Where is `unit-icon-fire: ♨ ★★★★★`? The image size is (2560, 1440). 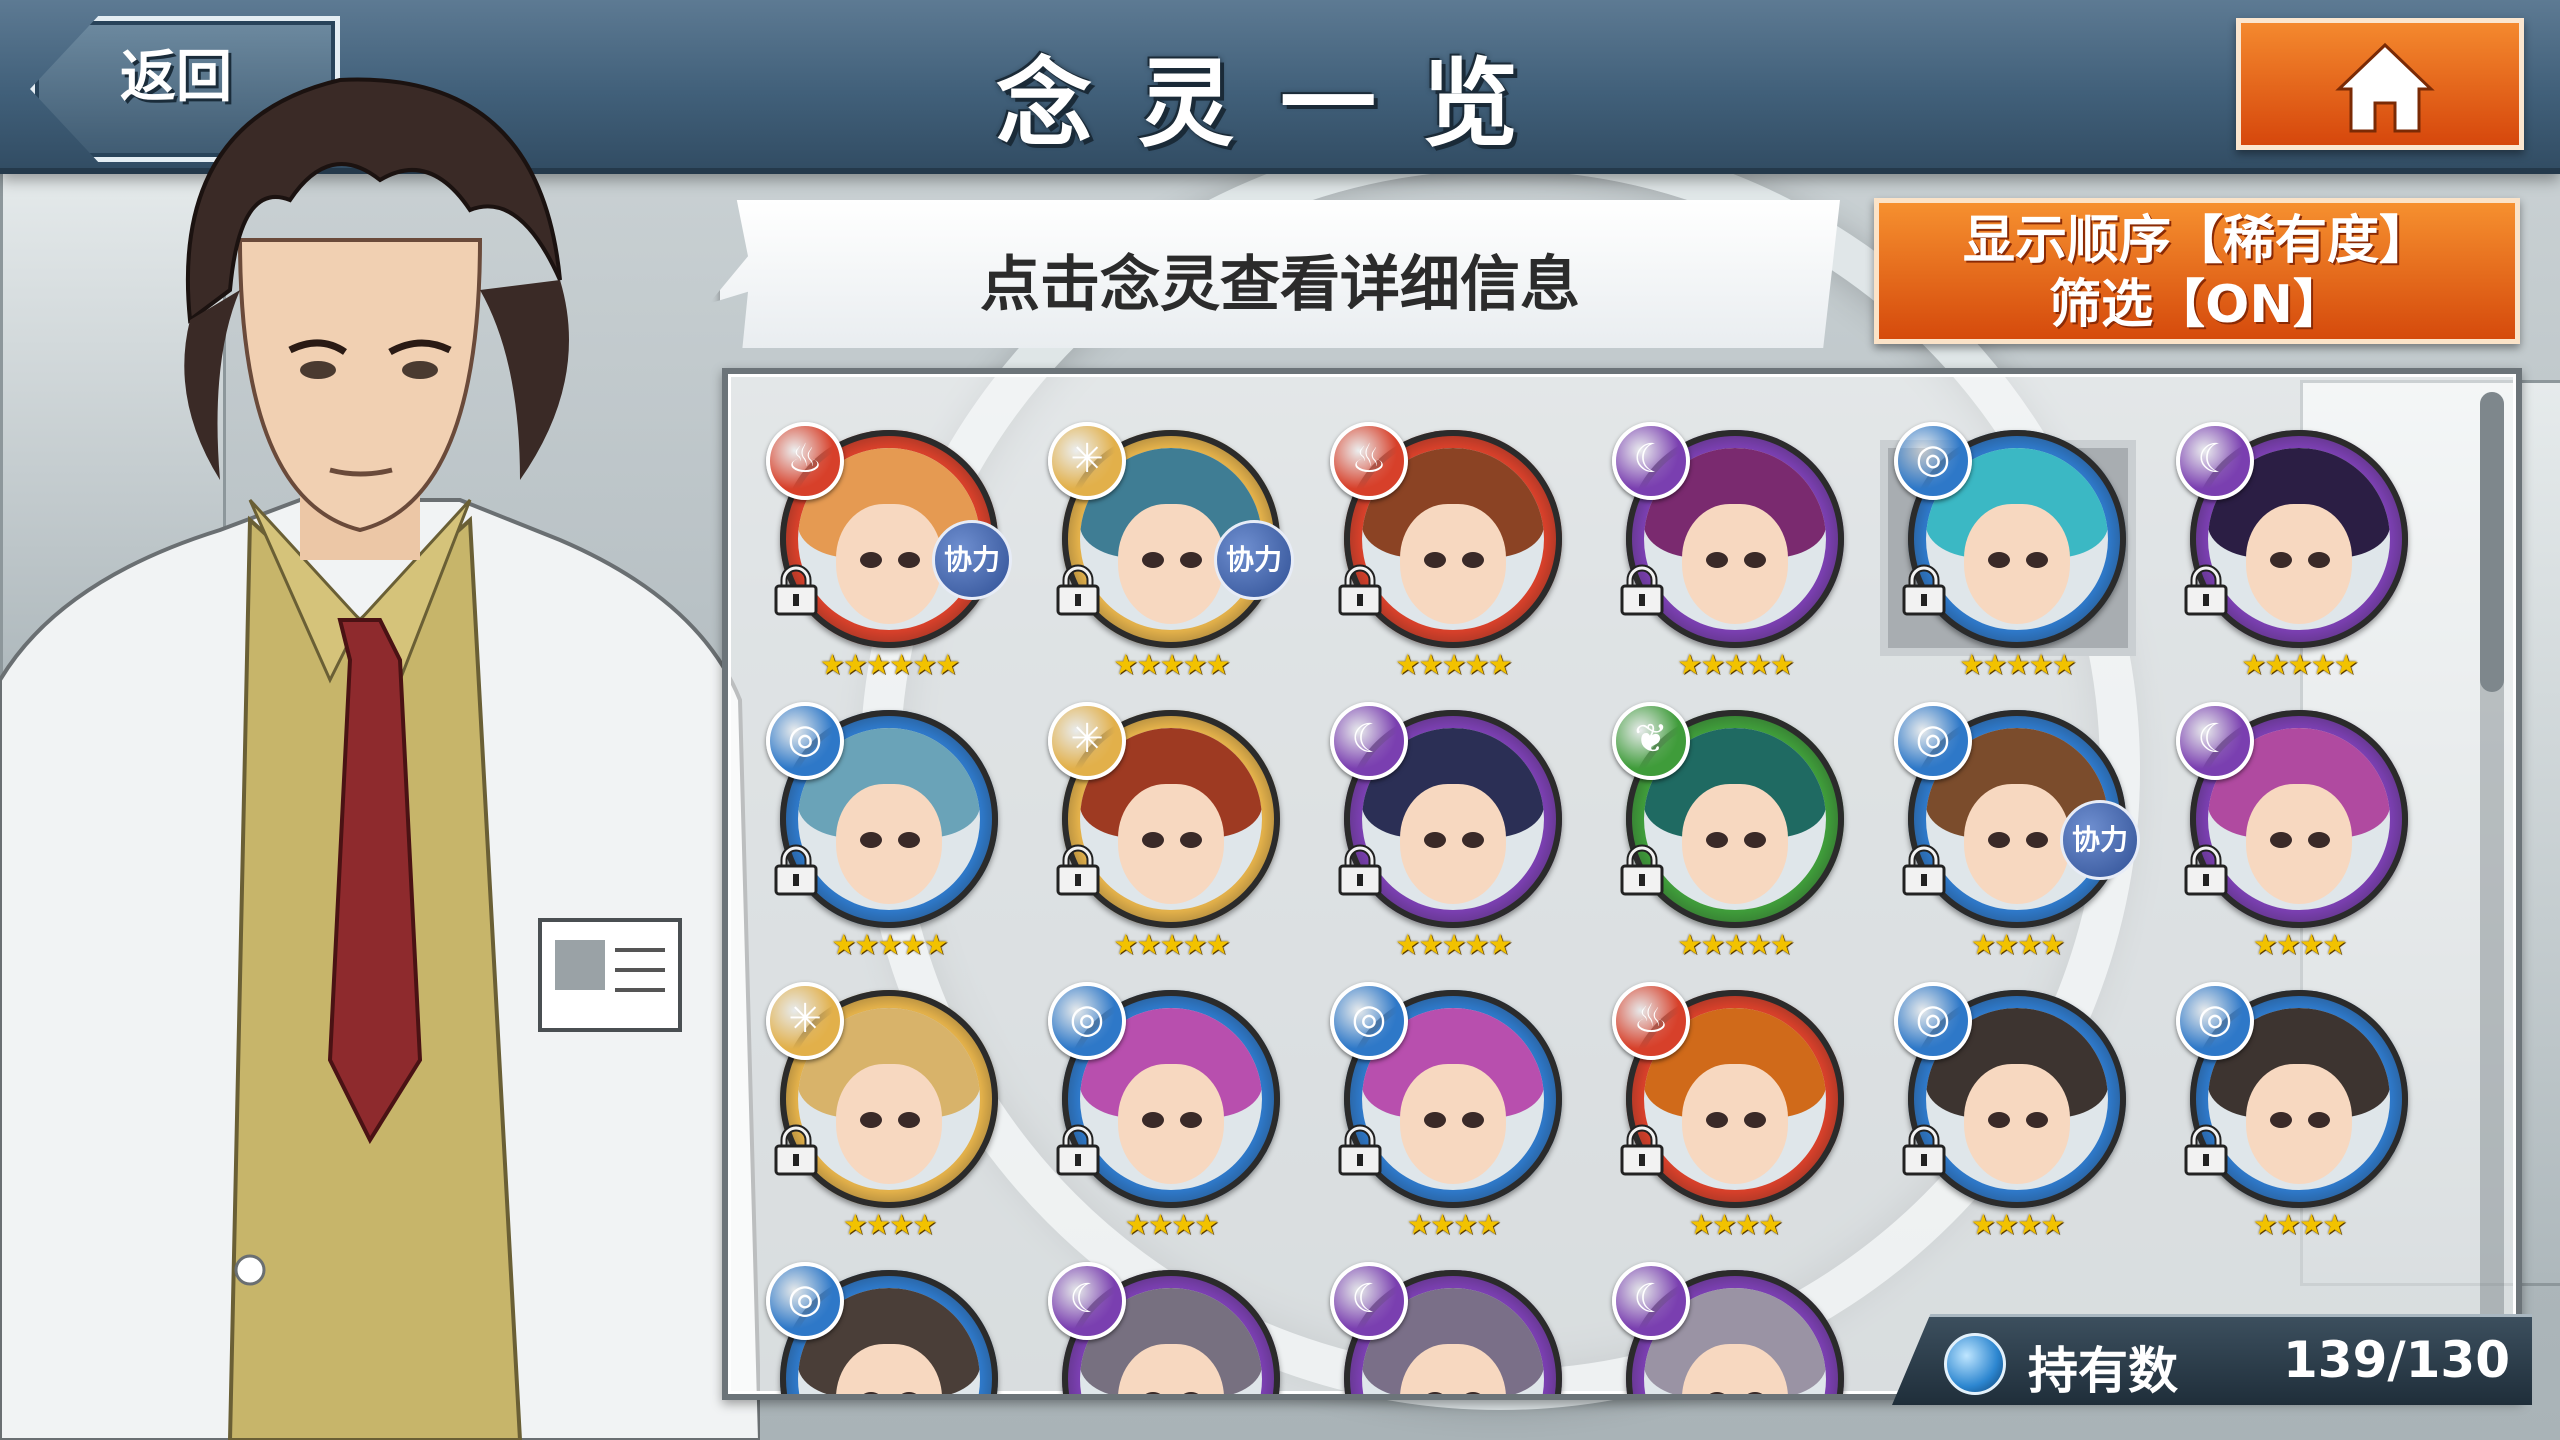 unit-icon-fire: ♨ ★★★★★ is located at coordinates (1453, 551).